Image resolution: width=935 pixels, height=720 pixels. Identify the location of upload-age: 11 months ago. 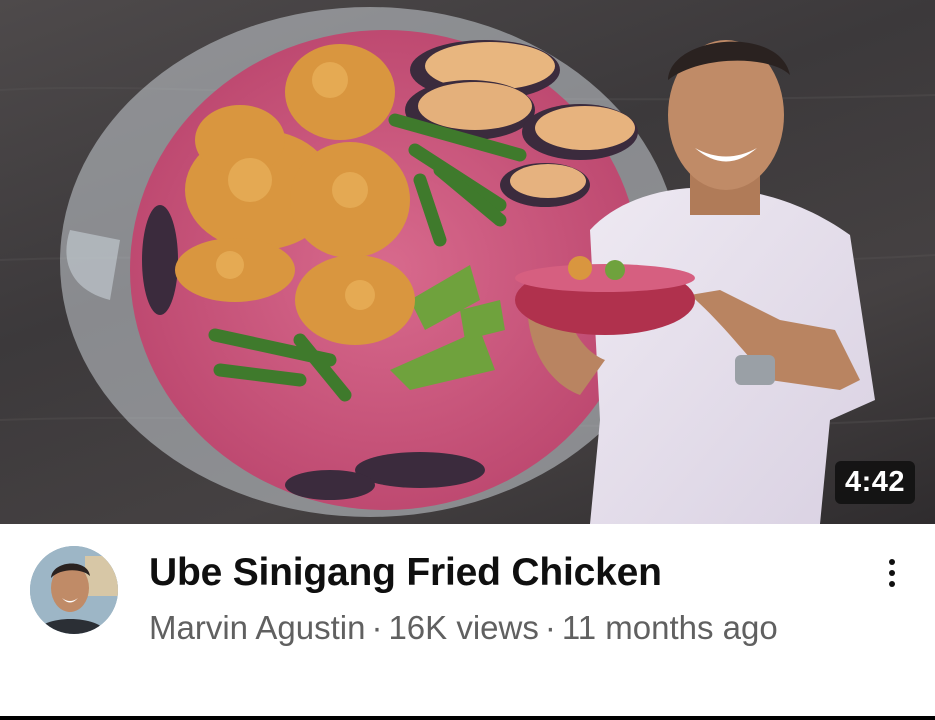
(669, 627).